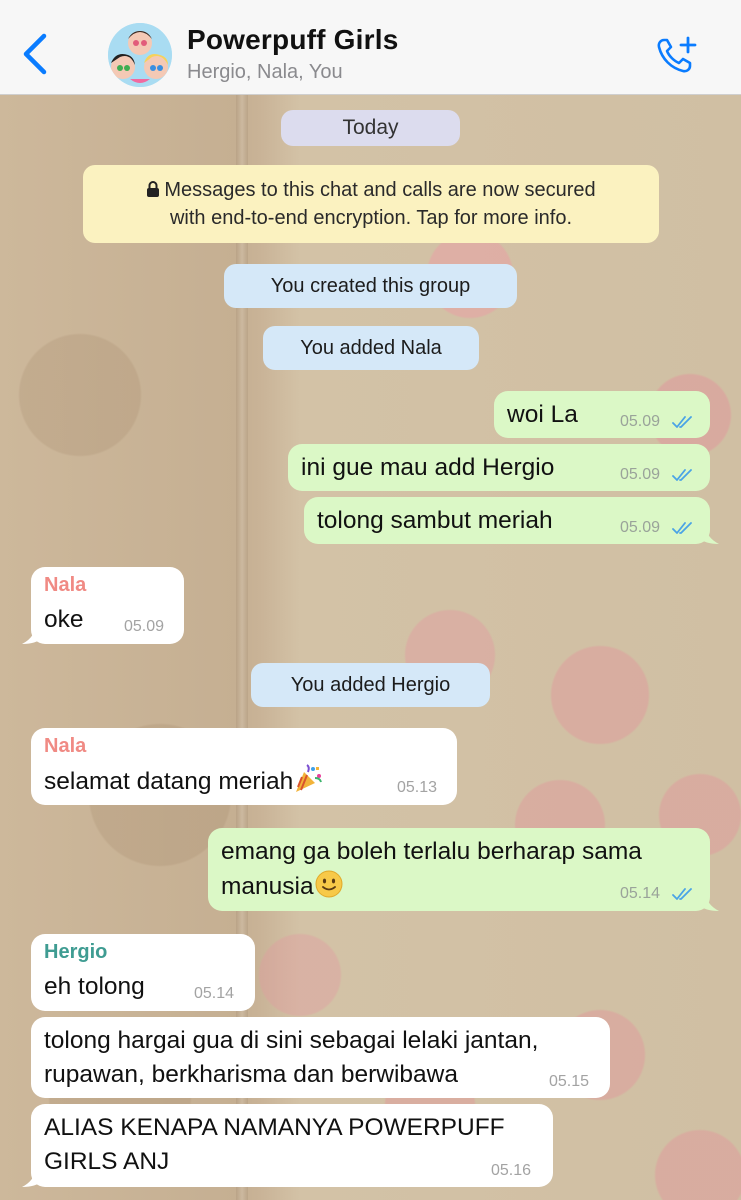 This screenshot has height=1200, width=741. Describe the element at coordinates (244, 766) in the screenshot. I see `incoming-message: Nala selamat datang meriah 05.13` at that location.